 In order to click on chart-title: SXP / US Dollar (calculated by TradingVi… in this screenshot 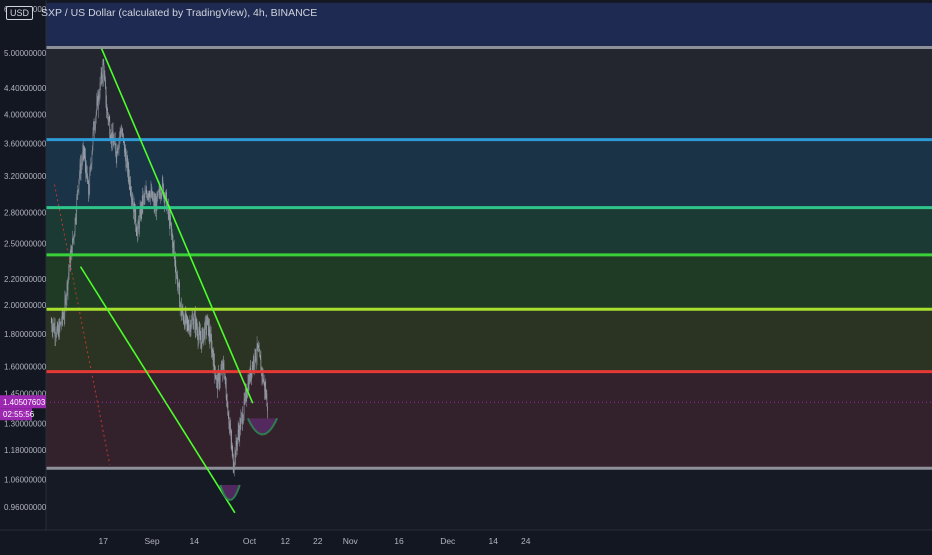, I will do `click(179, 13)`.